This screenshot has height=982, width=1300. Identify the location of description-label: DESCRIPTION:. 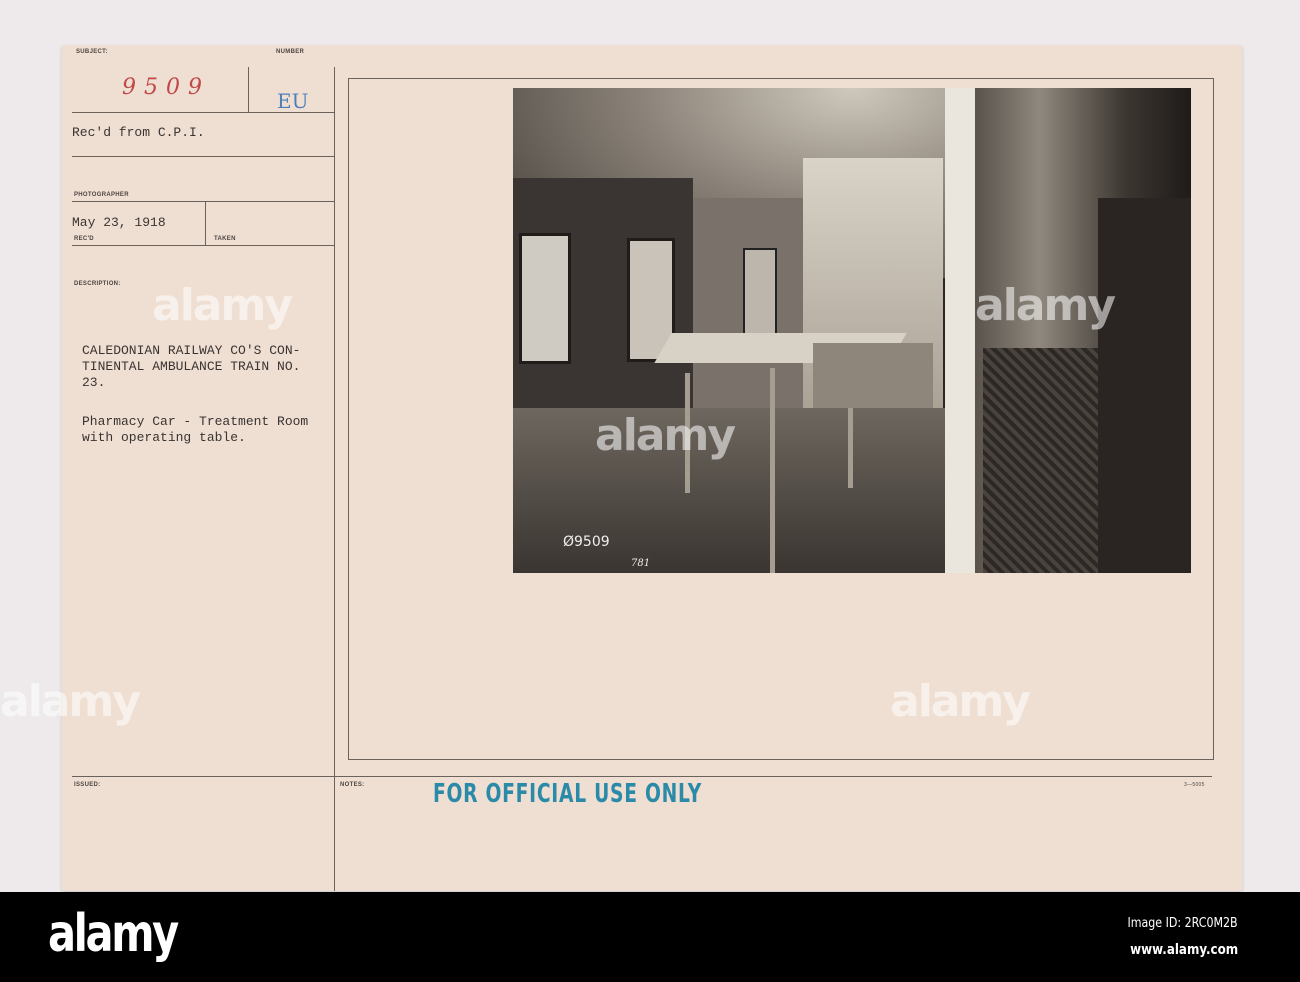
(97, 284).